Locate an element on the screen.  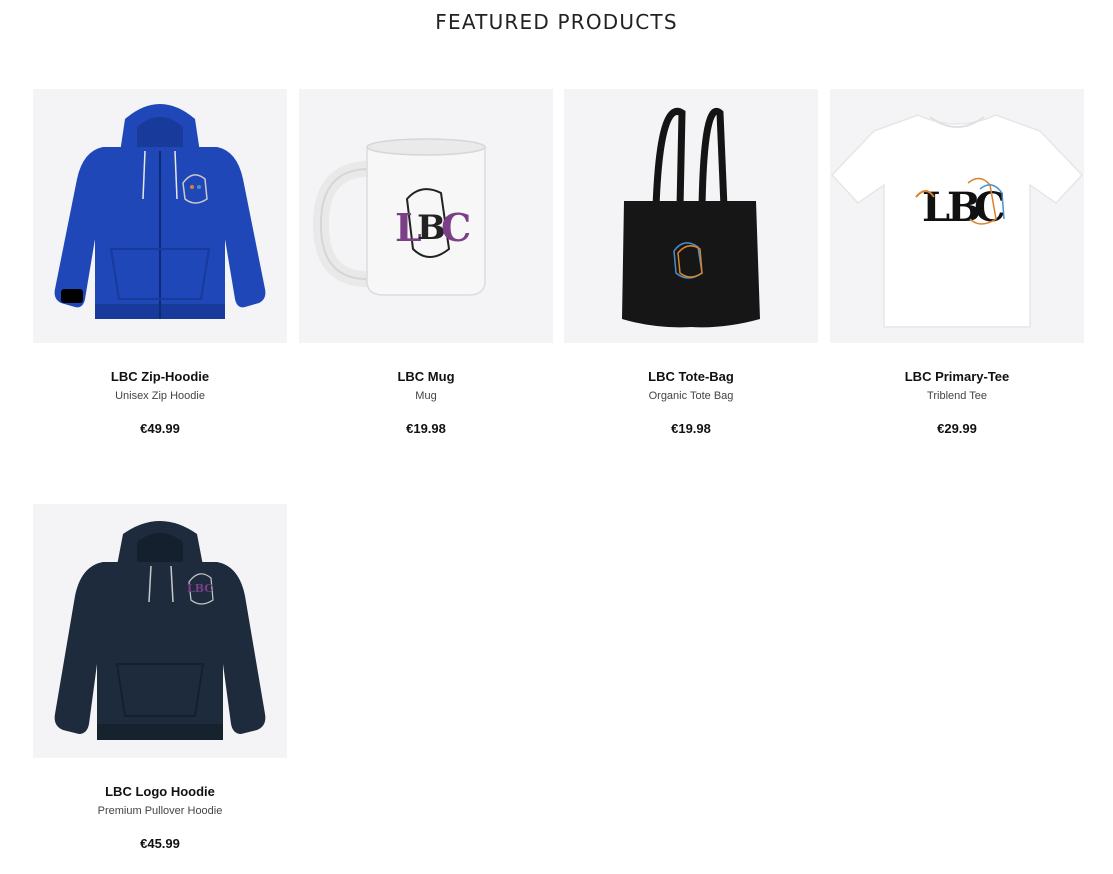
product-price: €29.99 is located at coordinates (957, 428).